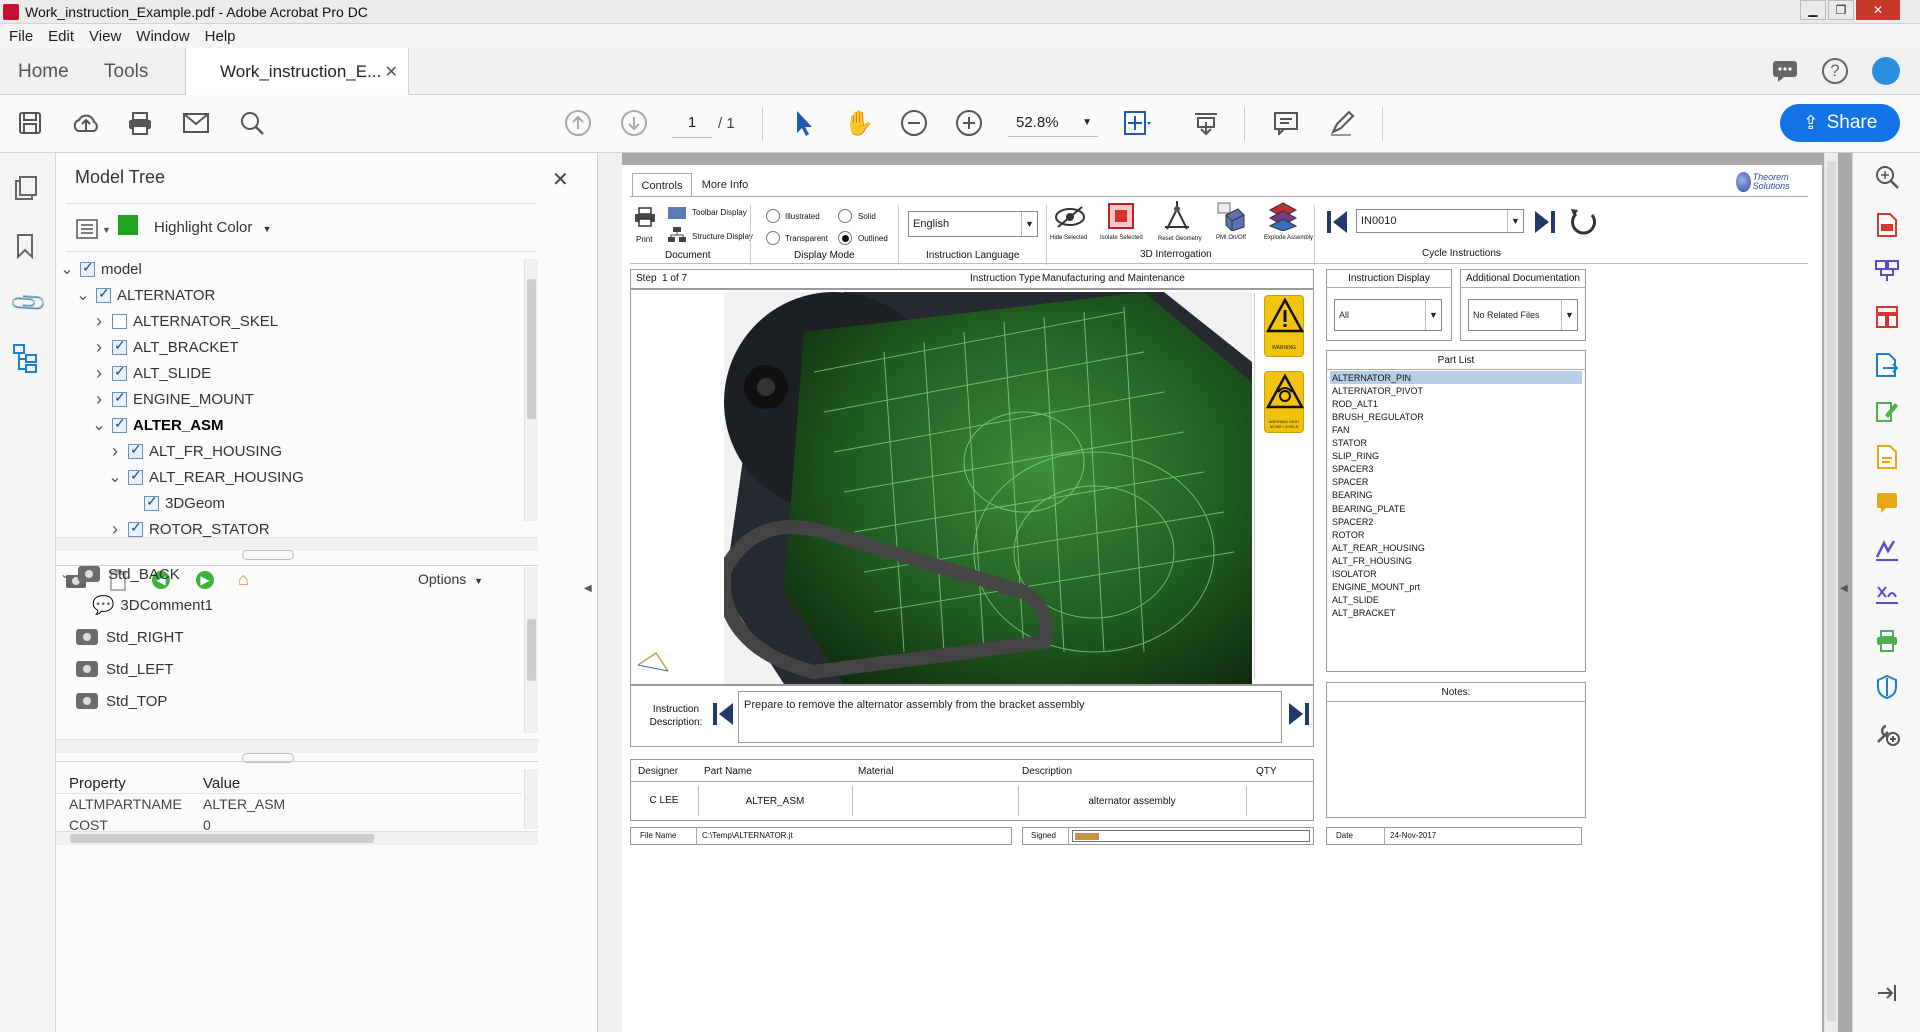 The height and width of the screenshot is (1032, 1920). I want to click on replay-icon, so click(1583, 224).